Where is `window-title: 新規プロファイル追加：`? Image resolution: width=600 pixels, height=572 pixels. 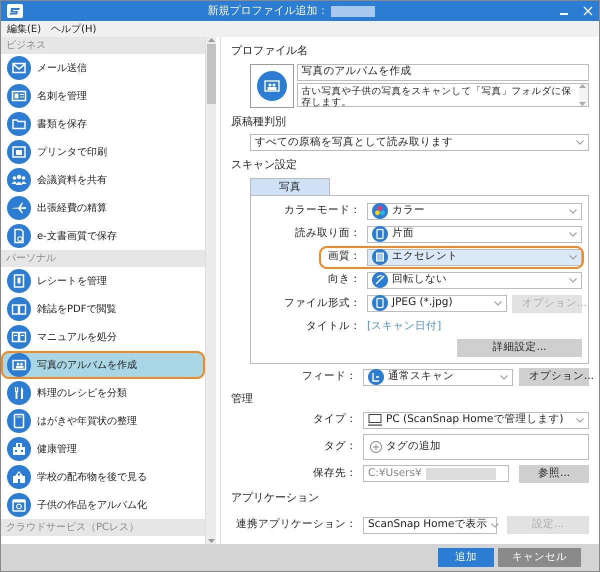
window-title: 新規プロファイル追加： is located at coordinates (268, 10).